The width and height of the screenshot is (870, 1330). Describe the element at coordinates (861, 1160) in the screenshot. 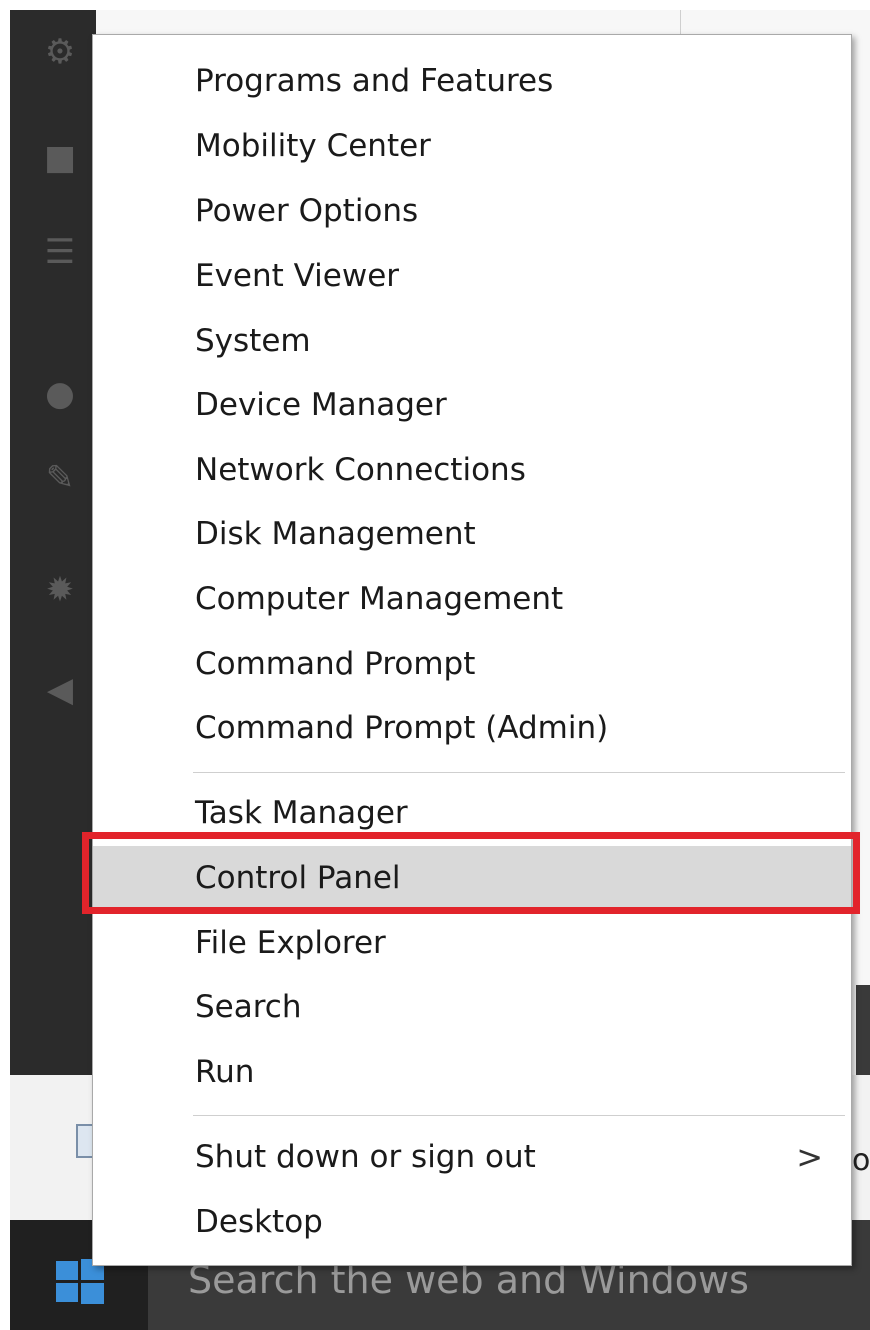

I see `background-text-fragment: o` at that location.